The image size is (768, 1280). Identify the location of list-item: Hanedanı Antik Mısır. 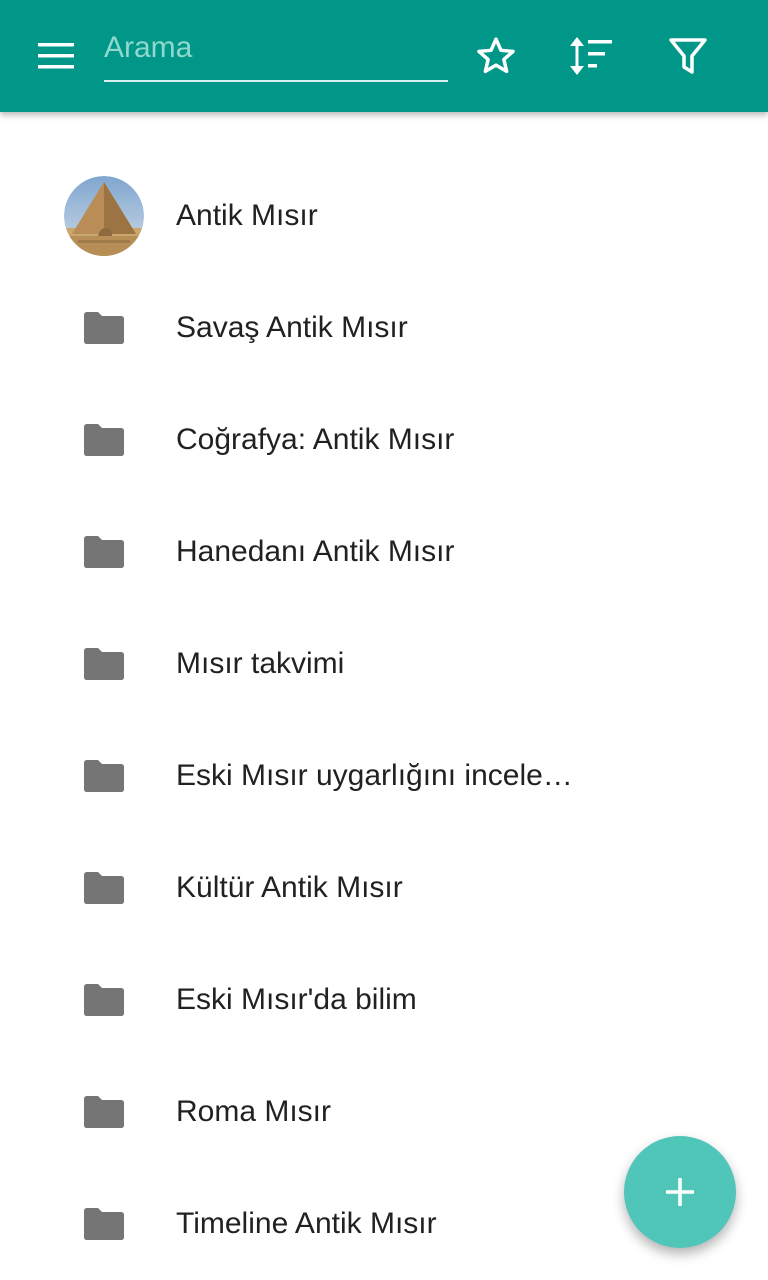
(384, 552).